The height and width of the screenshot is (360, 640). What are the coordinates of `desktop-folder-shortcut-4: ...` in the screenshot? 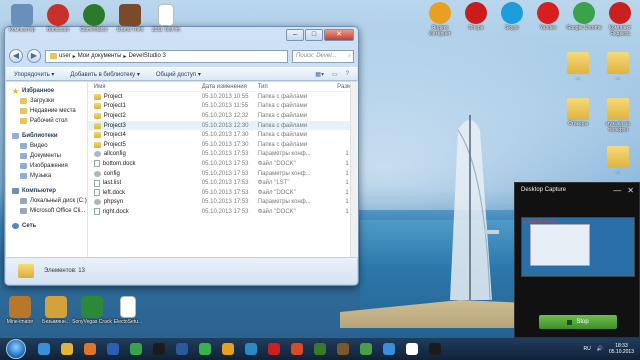 It's located at (618, 160).